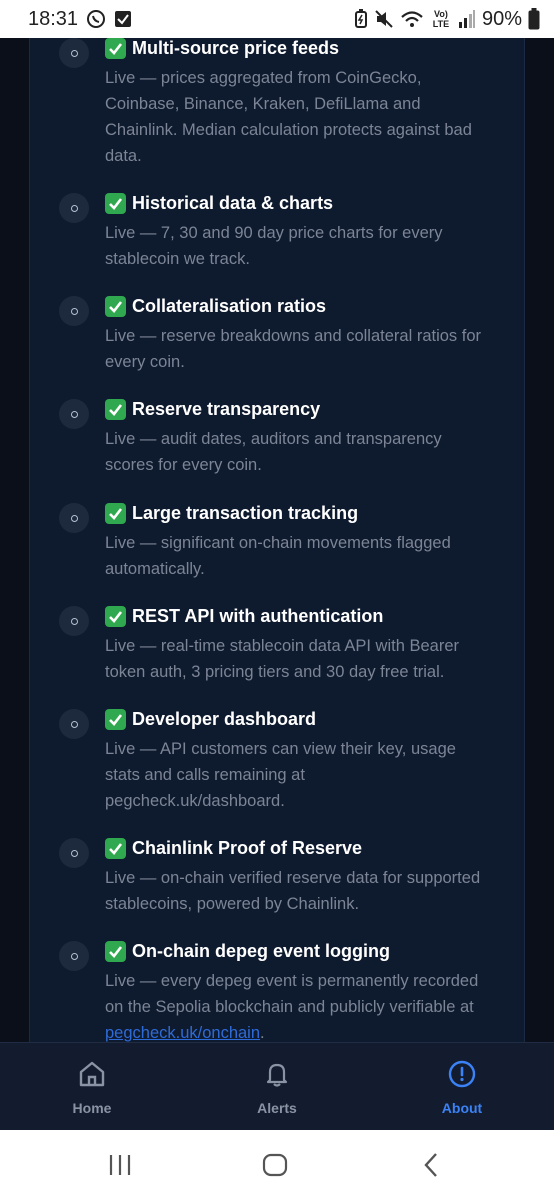 The height and width of the screenshot is (1200, 554). Describe the element at coordinates (222, 48) in the screenshot. I see `feature-title: Multi-source price feeds` at that location.